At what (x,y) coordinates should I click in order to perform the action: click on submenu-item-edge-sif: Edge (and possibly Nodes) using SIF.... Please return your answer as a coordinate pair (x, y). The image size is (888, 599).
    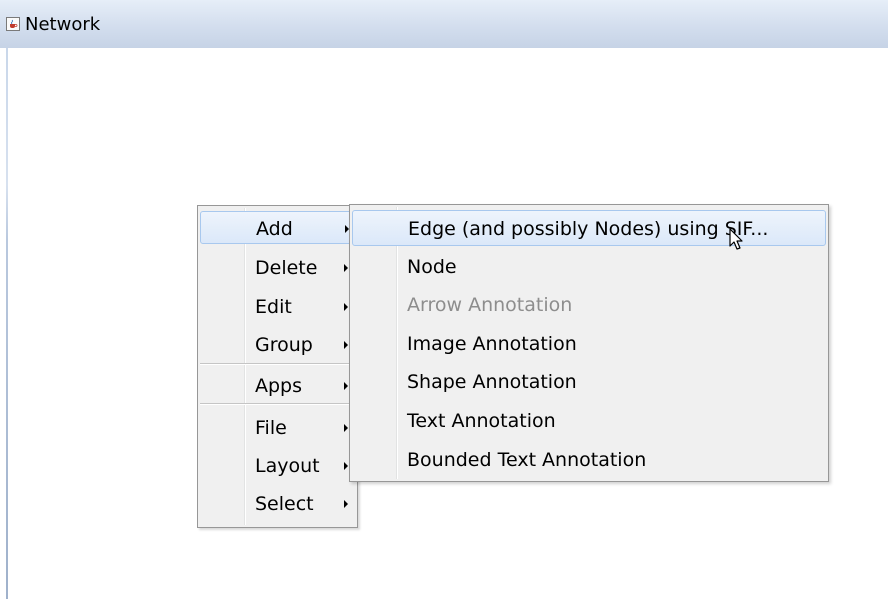
    Looking at the image, I should click on (589, 228).